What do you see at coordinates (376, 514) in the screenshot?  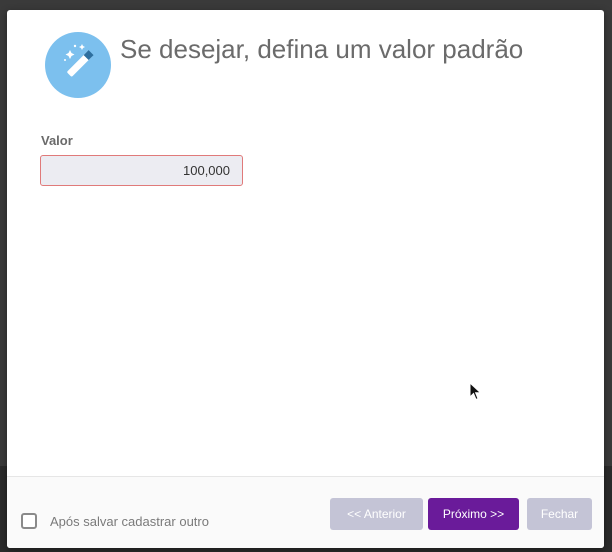 I see `previous-button: << Anterior` at bounding box center [376, 514].